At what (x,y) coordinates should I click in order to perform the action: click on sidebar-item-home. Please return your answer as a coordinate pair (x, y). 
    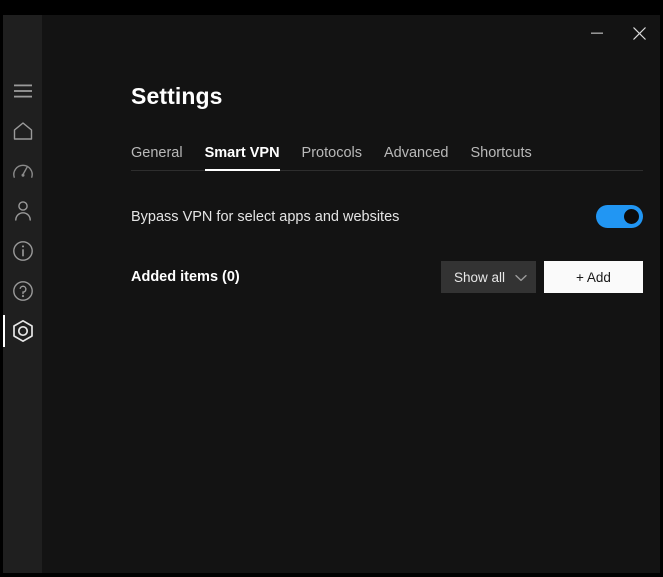
    Looking at the image, I should click on (22, 131).